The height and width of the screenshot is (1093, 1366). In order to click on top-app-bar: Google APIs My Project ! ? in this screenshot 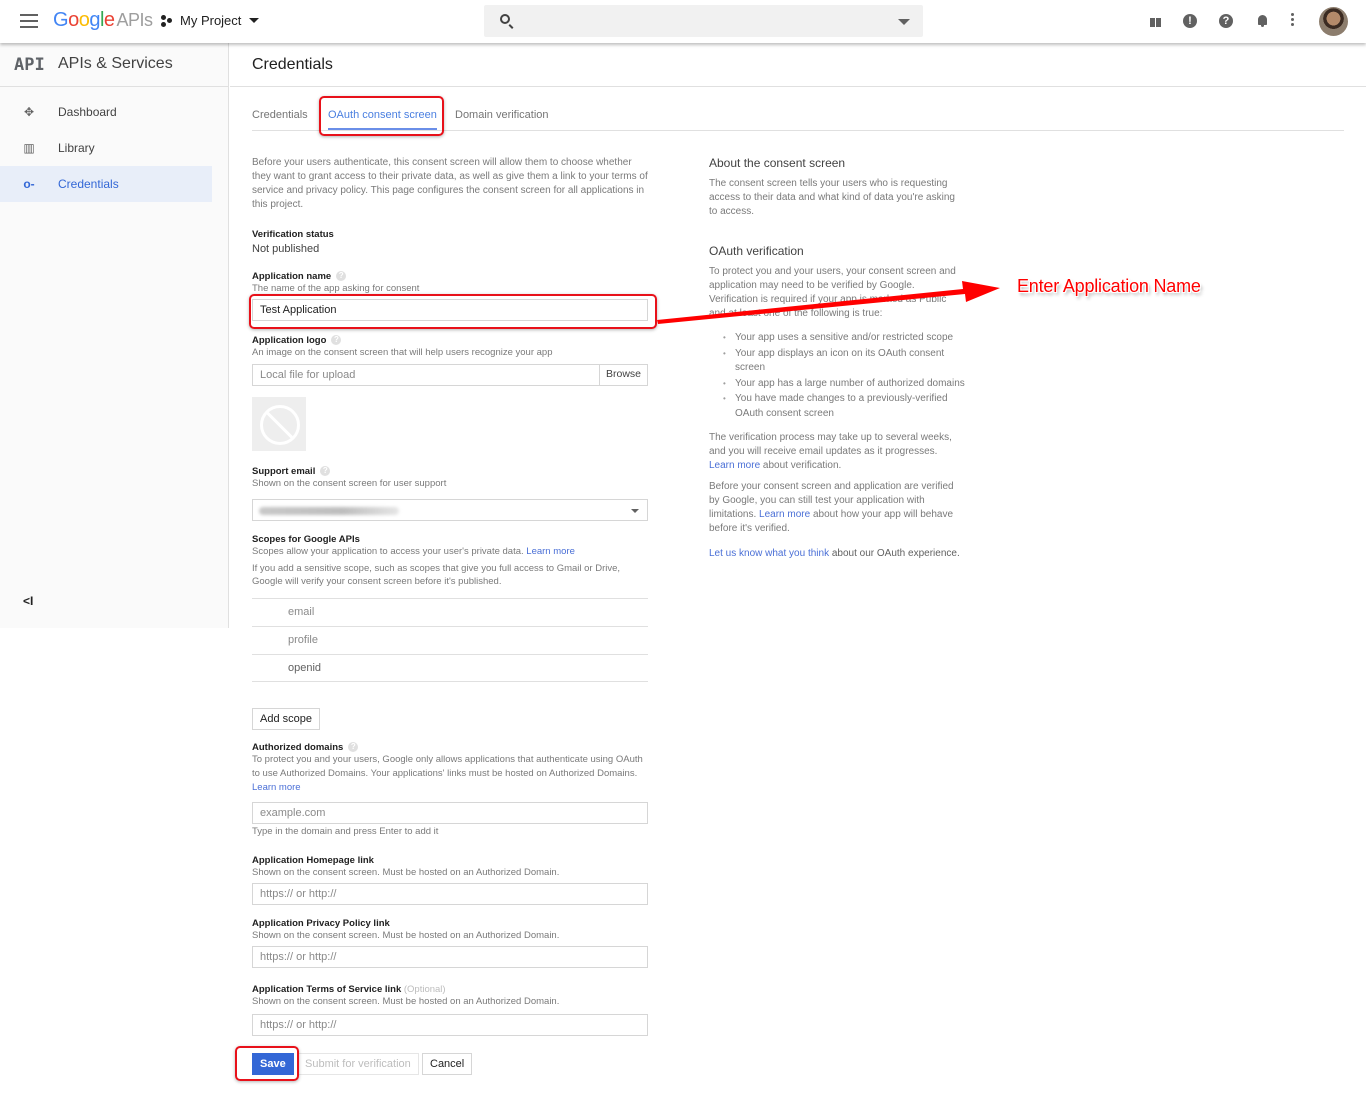, I will do `click(683, 21)`.